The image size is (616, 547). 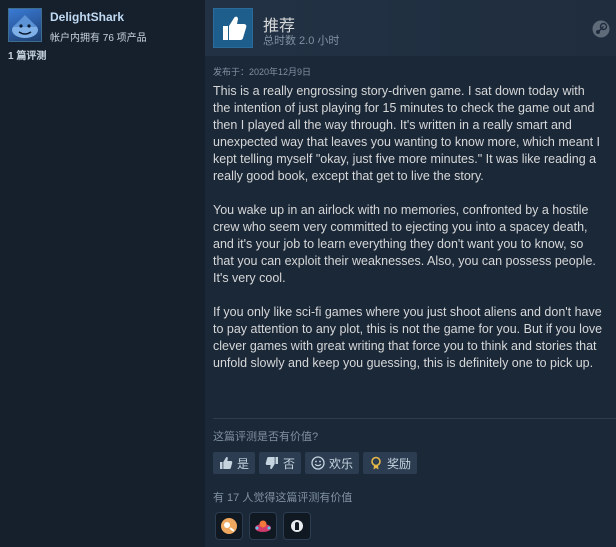 I want to click on smiley-icon, so click(x=318, y=463).